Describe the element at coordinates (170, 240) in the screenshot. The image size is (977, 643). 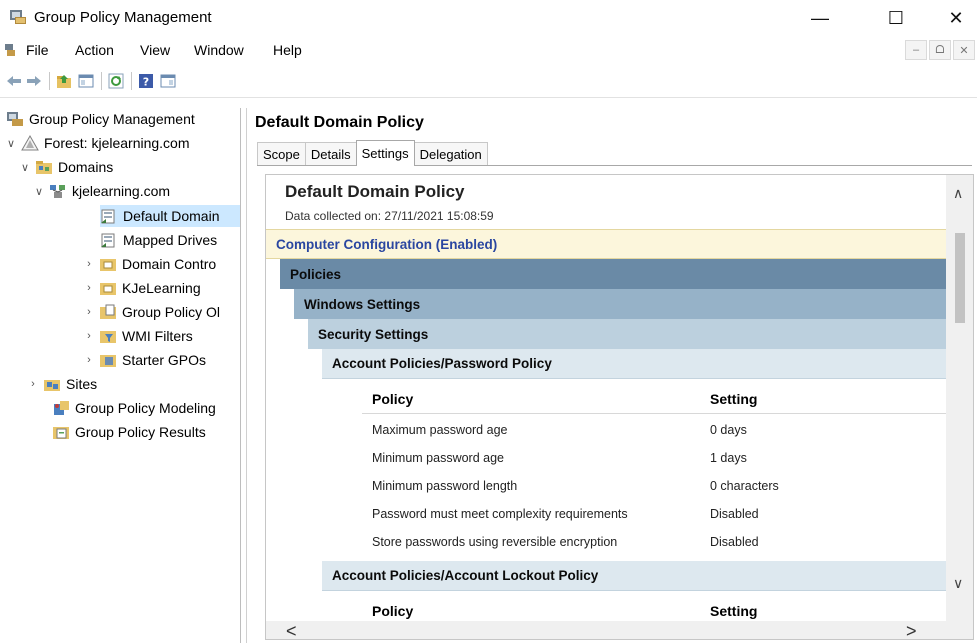
I see `tree-item-label: Mapped Drives` at that location.